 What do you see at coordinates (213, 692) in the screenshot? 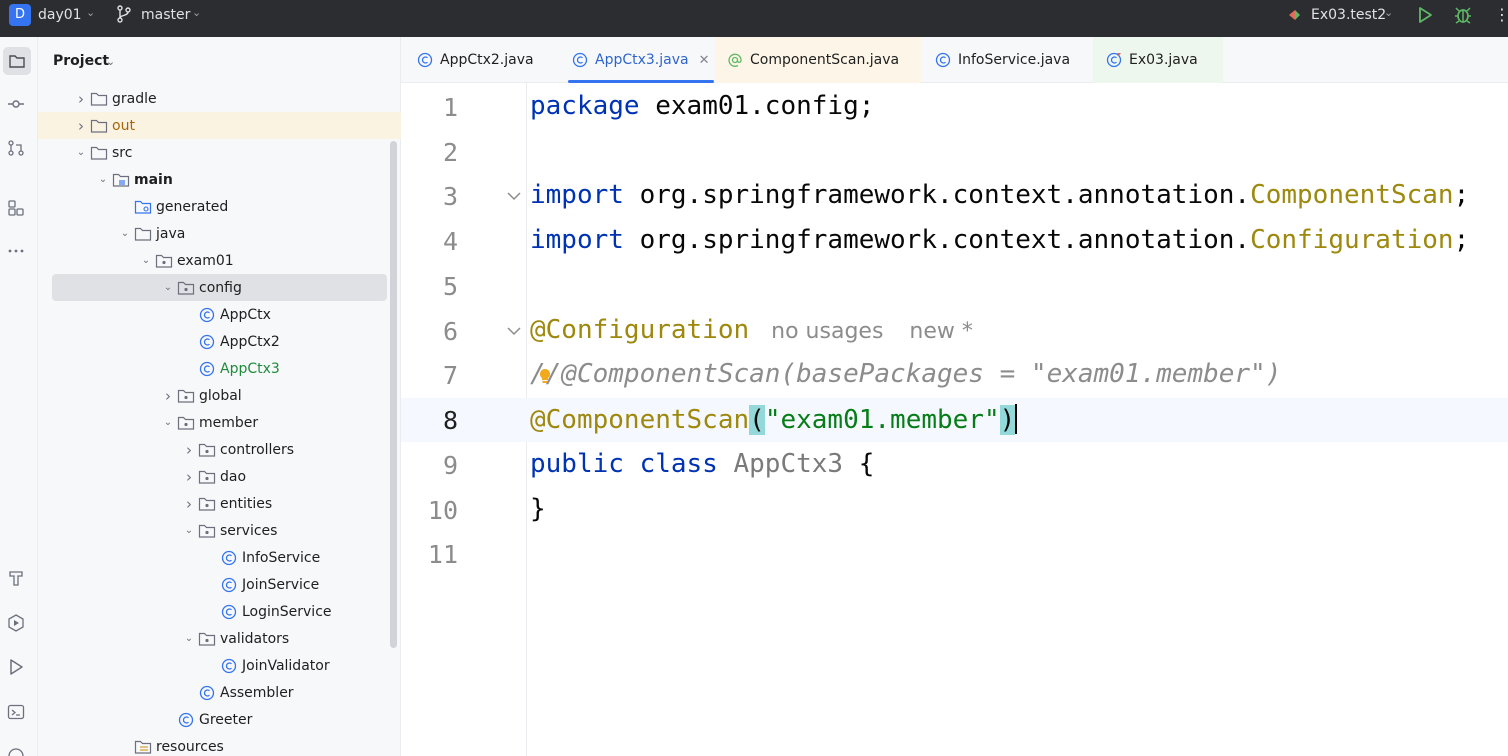
I see `tree-item-assembler: Assembler` at bounding box center [213, 692].